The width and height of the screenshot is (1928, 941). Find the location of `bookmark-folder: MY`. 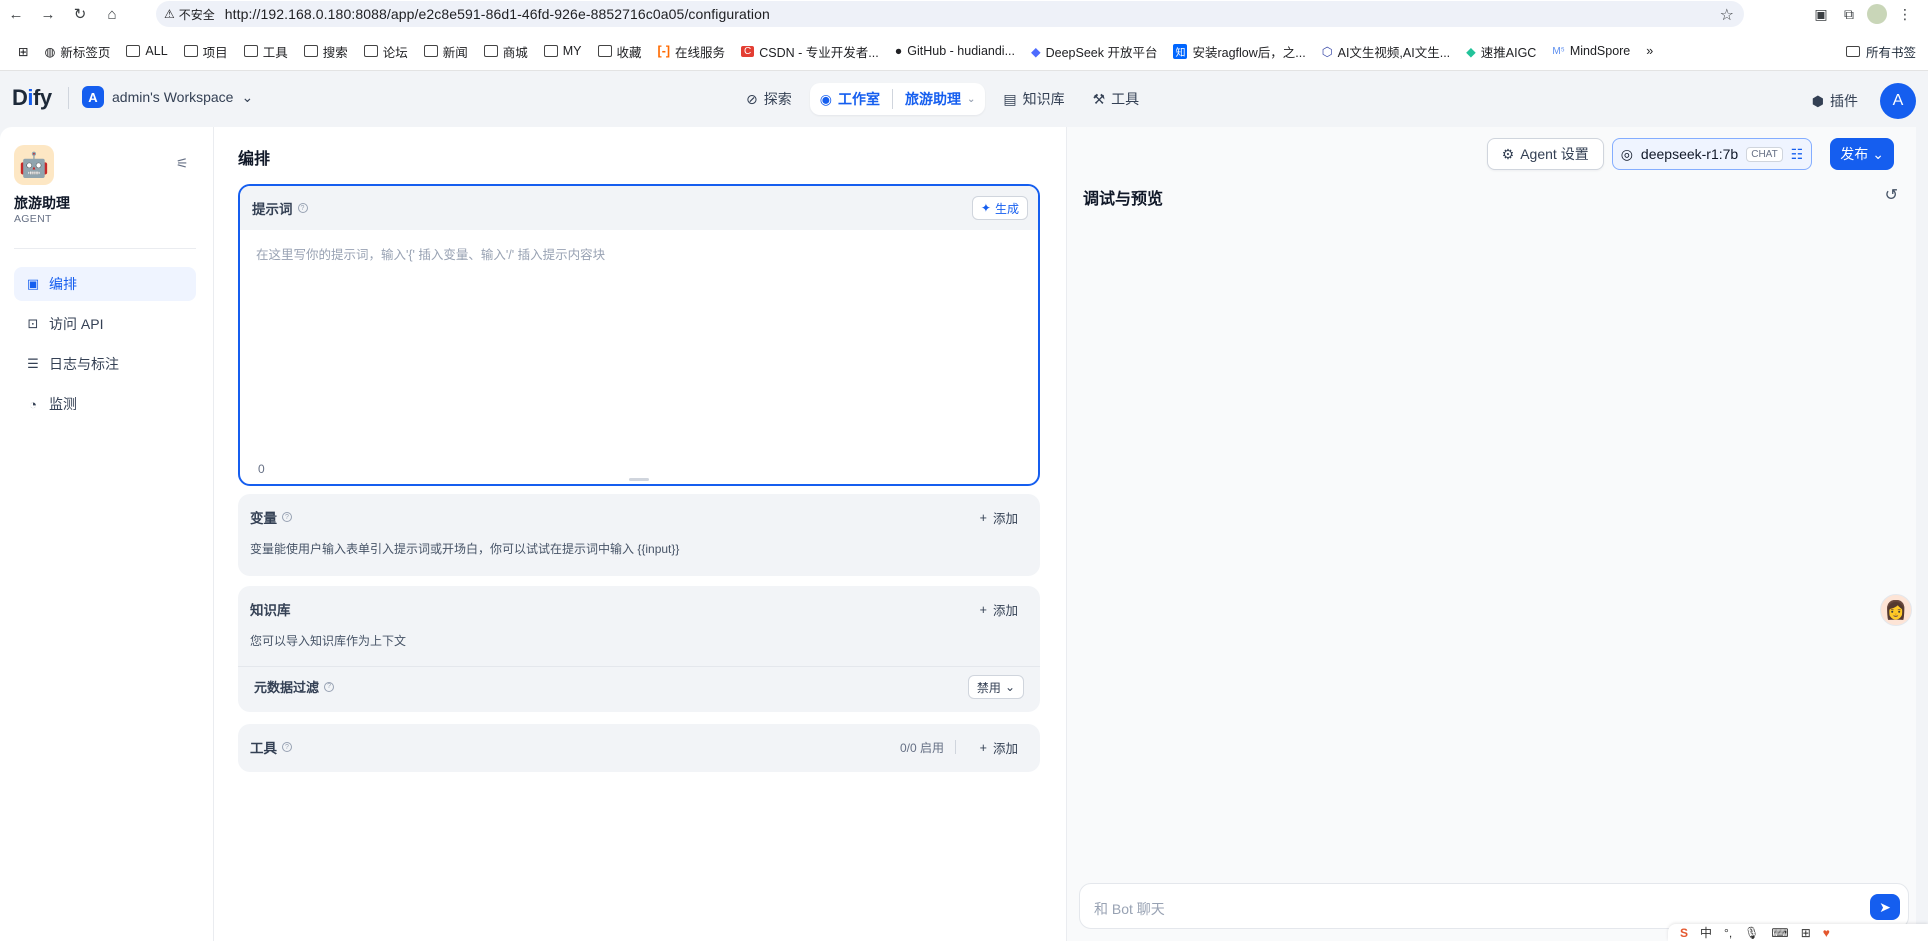

bookmark-folder: MY is located at coordinates (563, 51).